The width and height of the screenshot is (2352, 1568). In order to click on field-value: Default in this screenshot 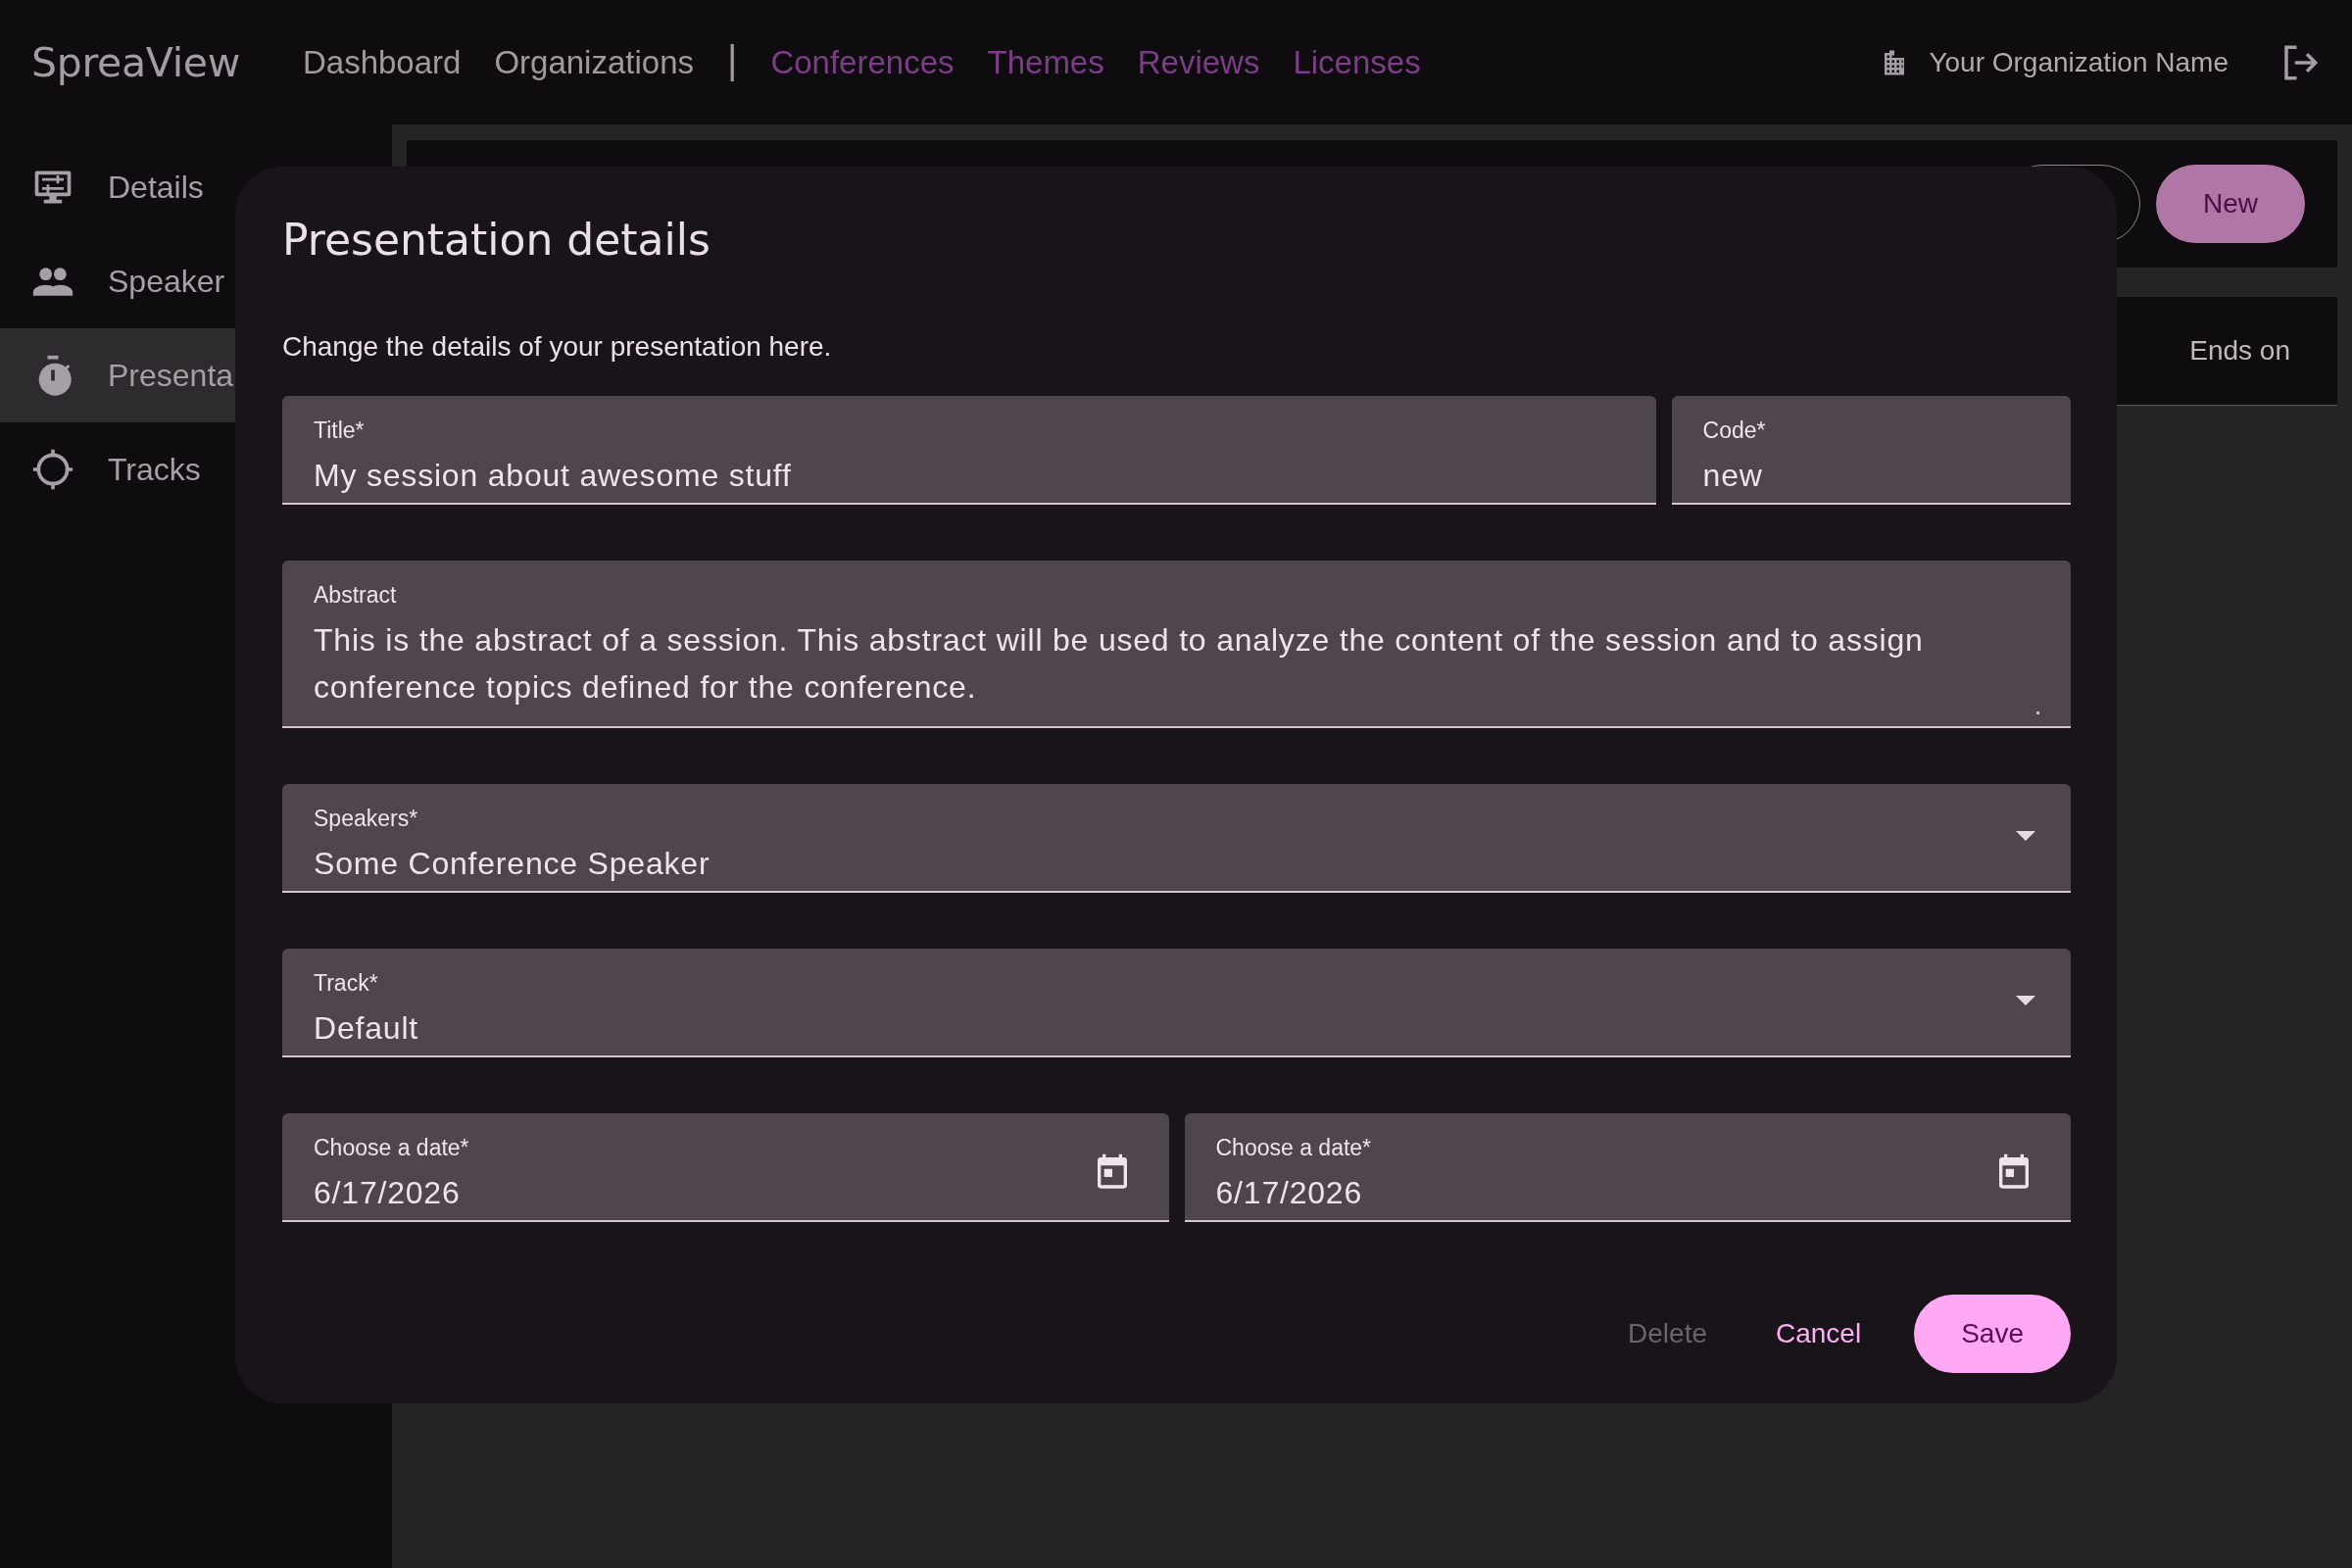, I will do `click(366, 1028)`.